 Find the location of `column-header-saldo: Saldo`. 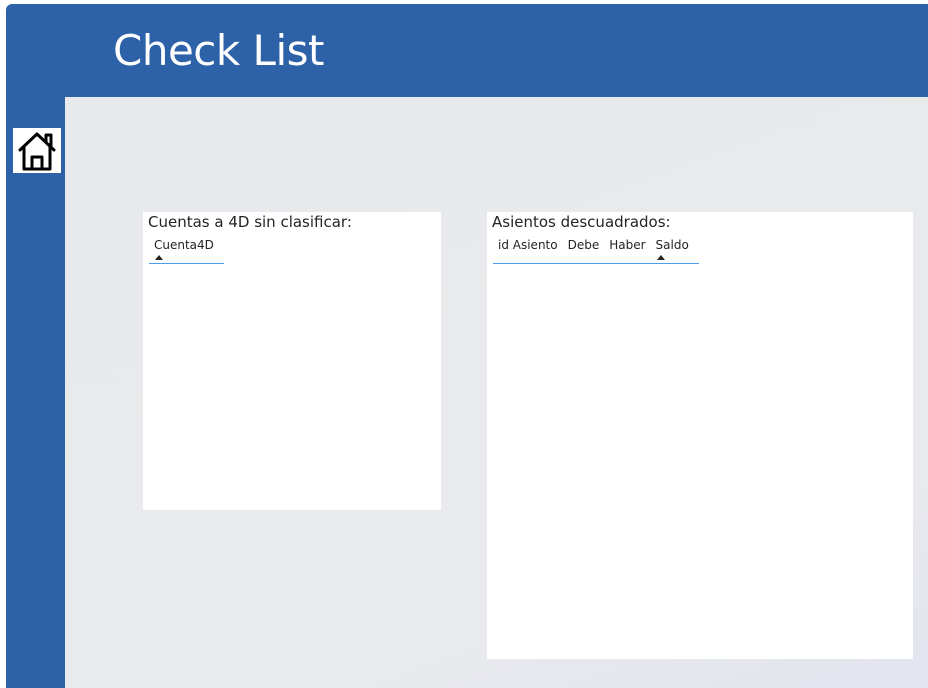

column-header-saldo: Saldo is located at coordinates (677, 249).